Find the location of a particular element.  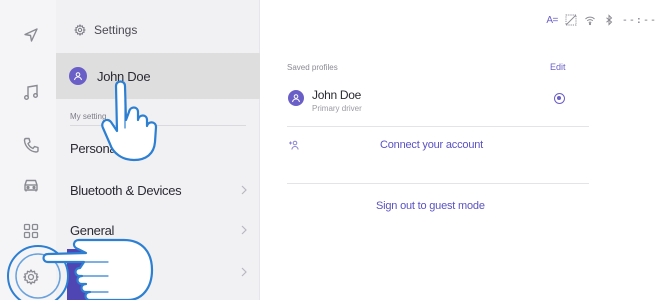

menu-item-label: Bluetooth & Devices is located at coordinates (126, 190).